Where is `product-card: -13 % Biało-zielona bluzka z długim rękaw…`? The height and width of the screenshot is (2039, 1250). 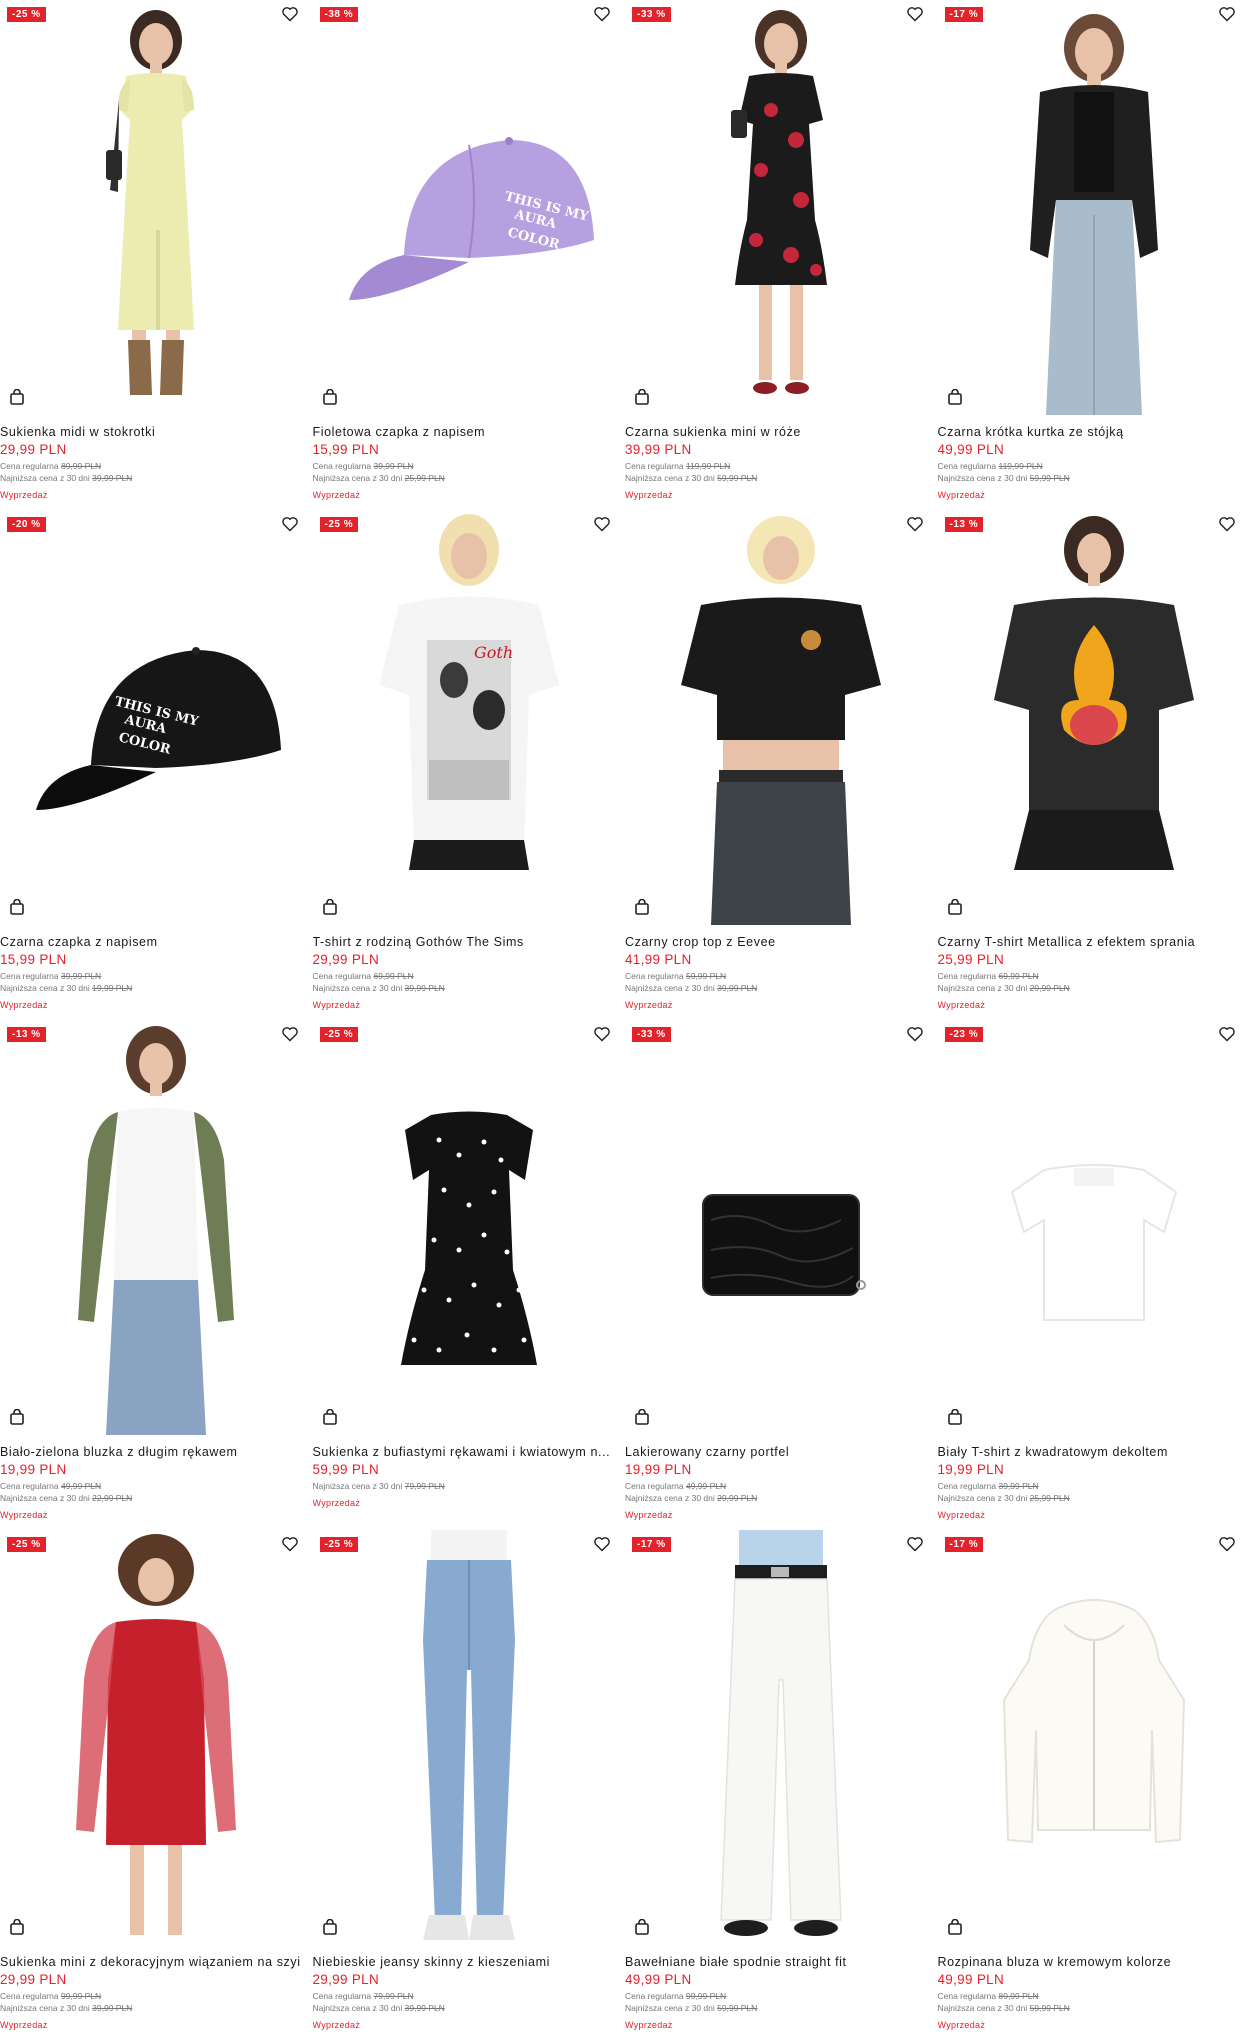
product-card: -13 % Biało-zielona bluzka z długim rękaw… is located at coordinates (156, 1275).